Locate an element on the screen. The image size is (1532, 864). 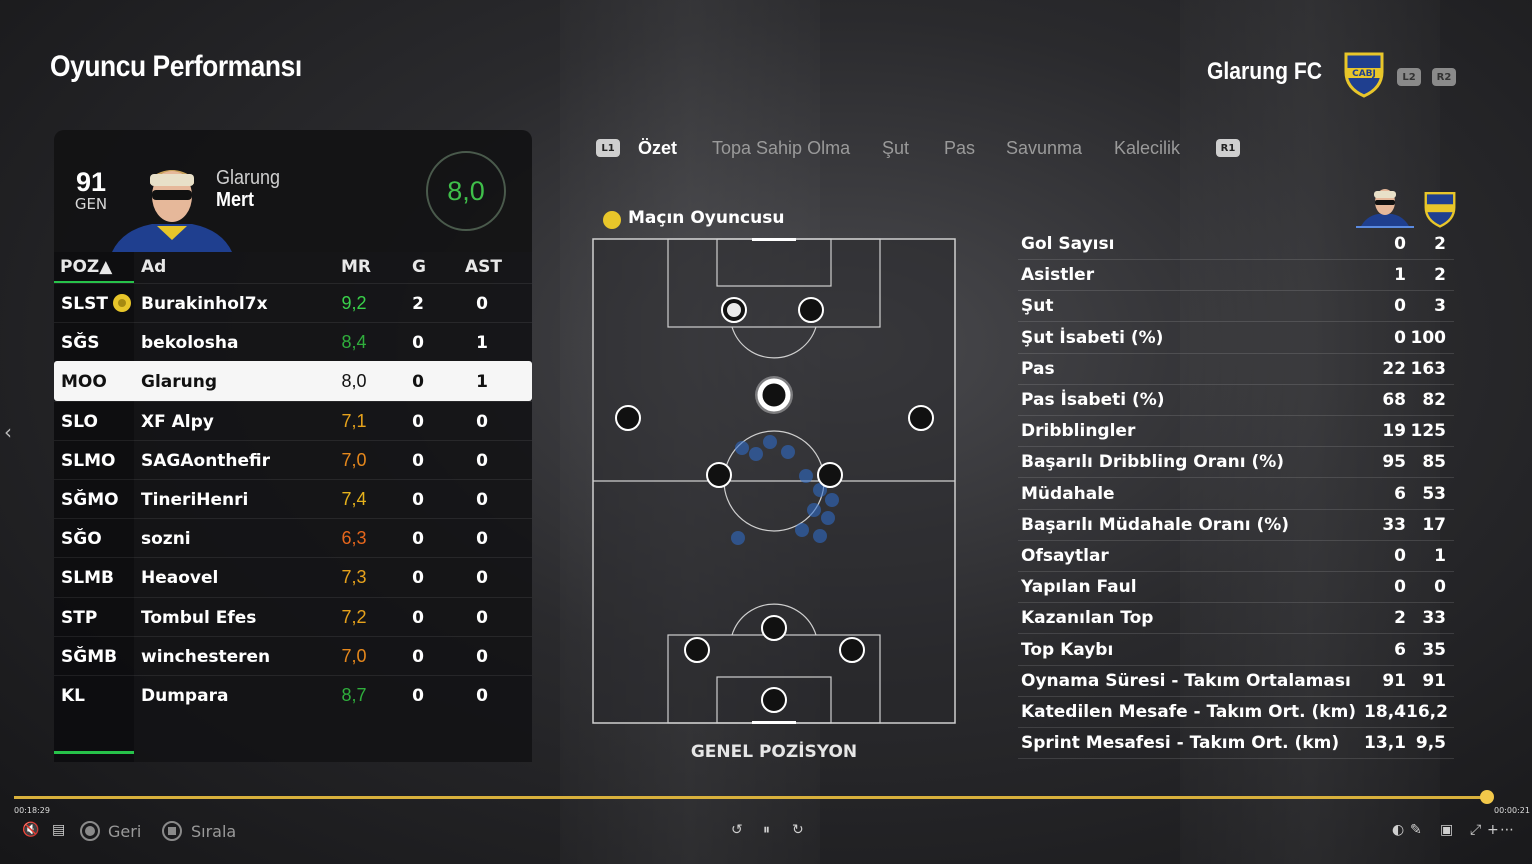
table-row: SLMO SAGAonthefir 7,0 0 0 is located at coordinates (293, 459).